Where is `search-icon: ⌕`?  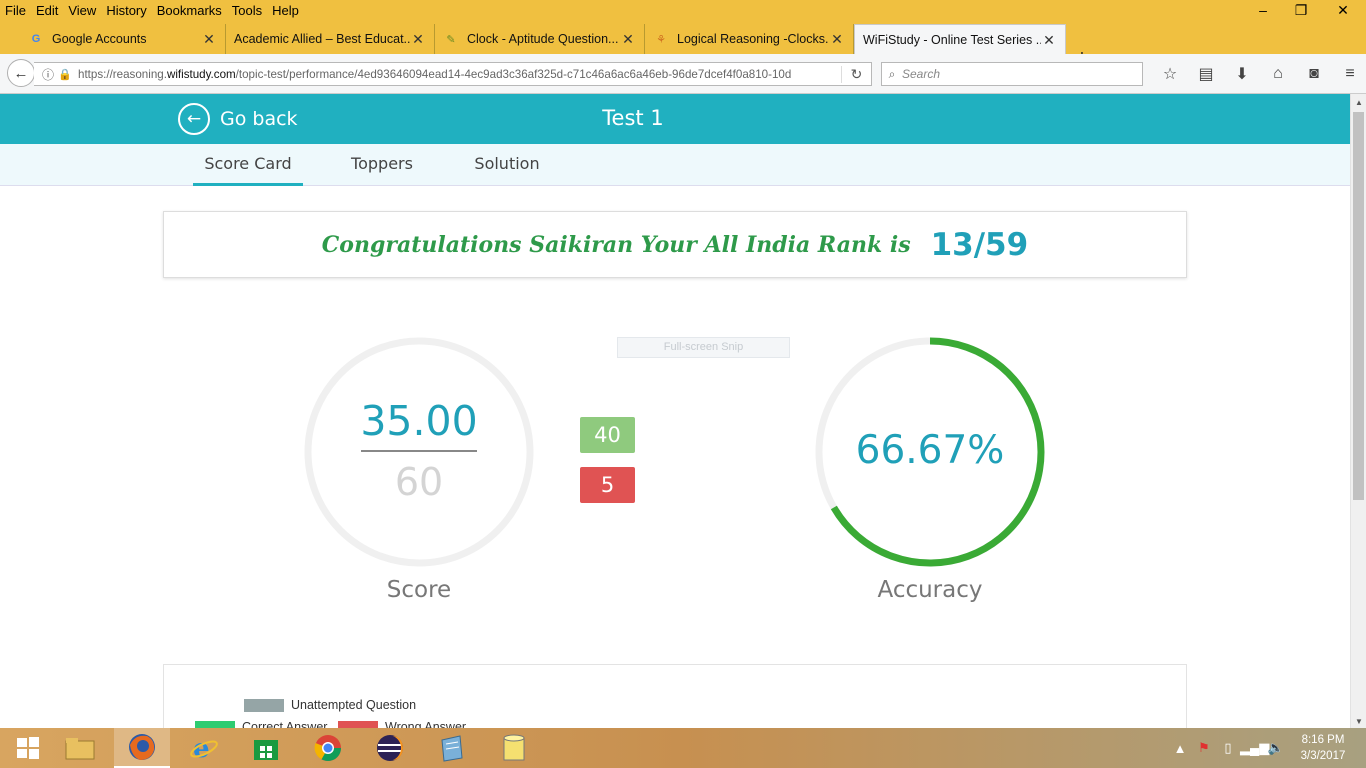 search-icon: ⌕ is located at coordinates (892, 73).